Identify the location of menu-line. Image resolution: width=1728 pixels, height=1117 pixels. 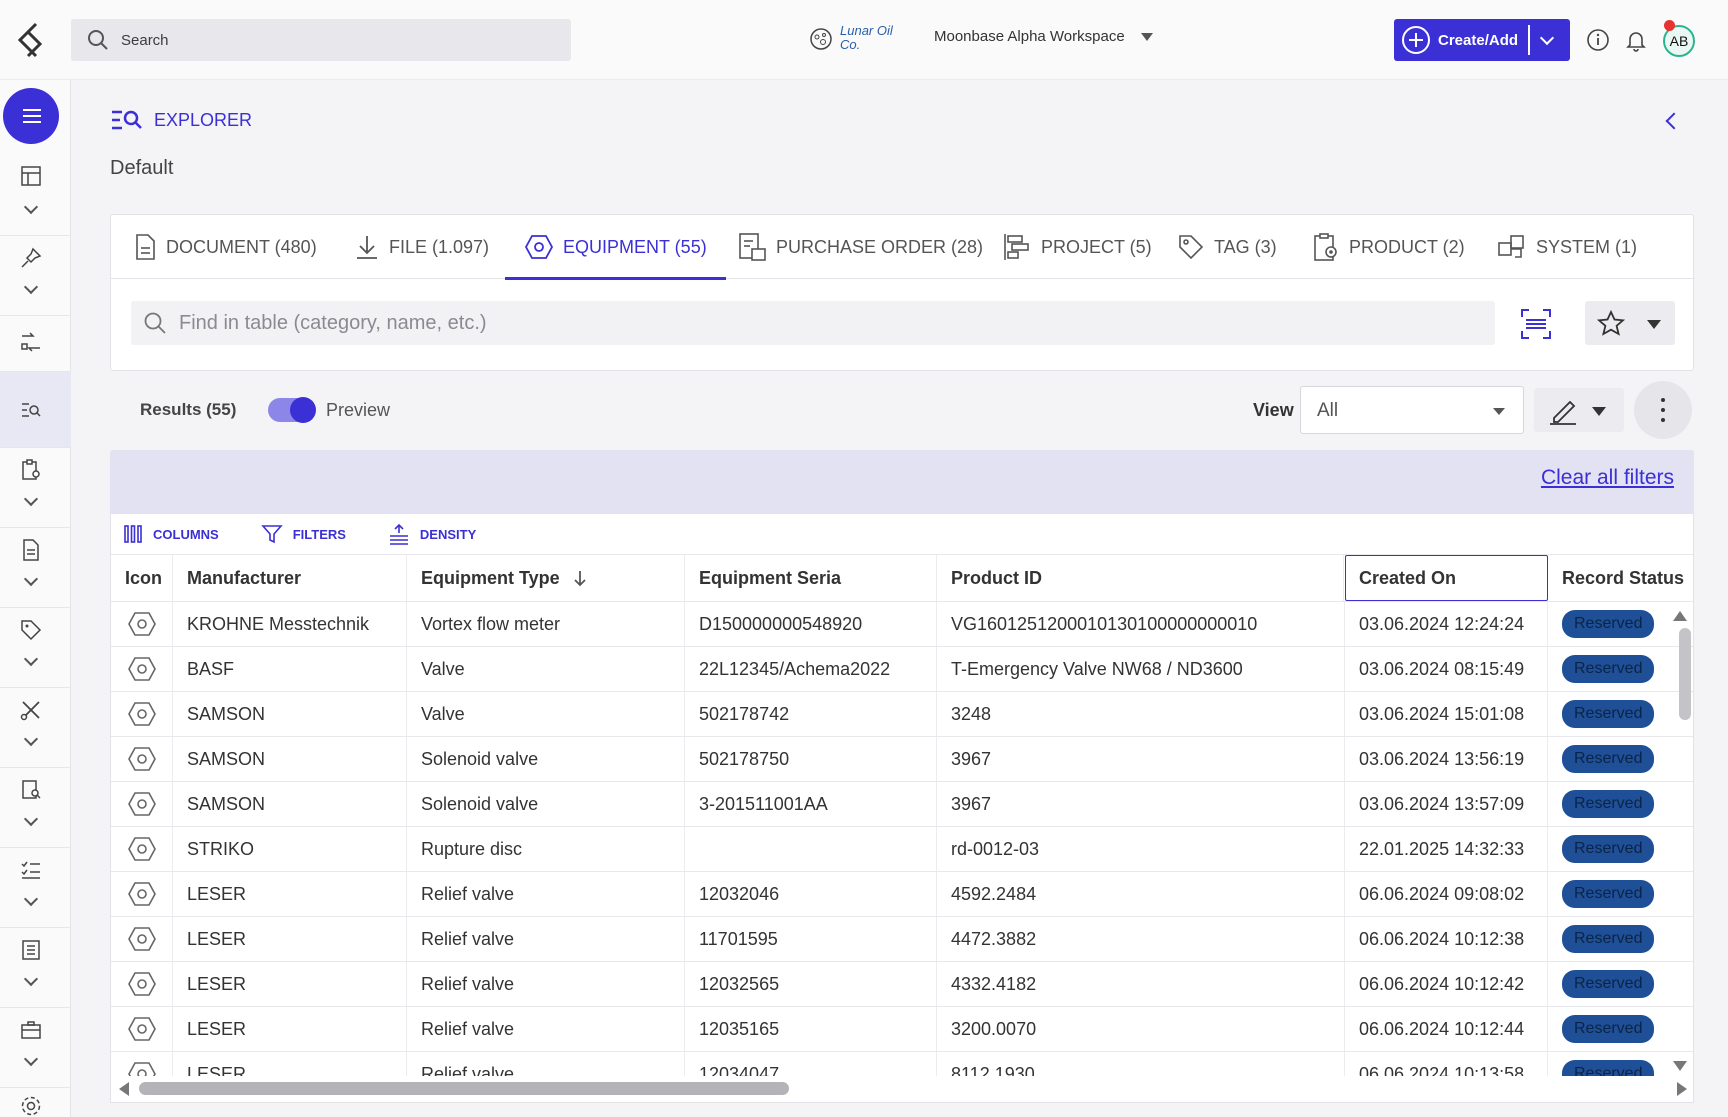
(32, 122).